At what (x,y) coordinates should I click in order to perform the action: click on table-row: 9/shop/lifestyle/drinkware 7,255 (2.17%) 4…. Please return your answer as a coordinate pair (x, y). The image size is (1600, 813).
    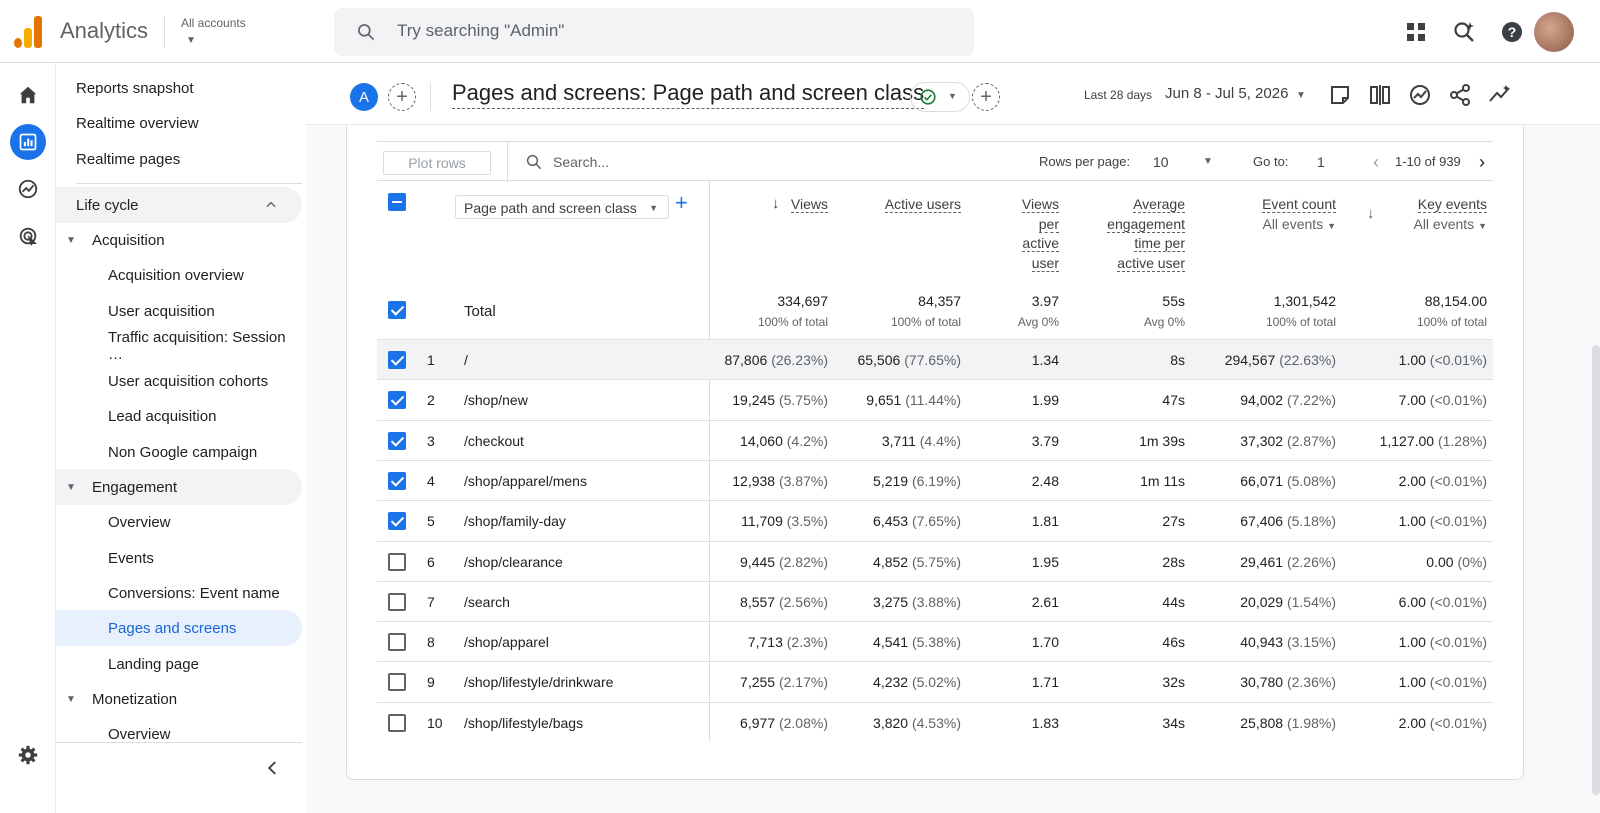
    Looking at the image, I should click on (935, 681).